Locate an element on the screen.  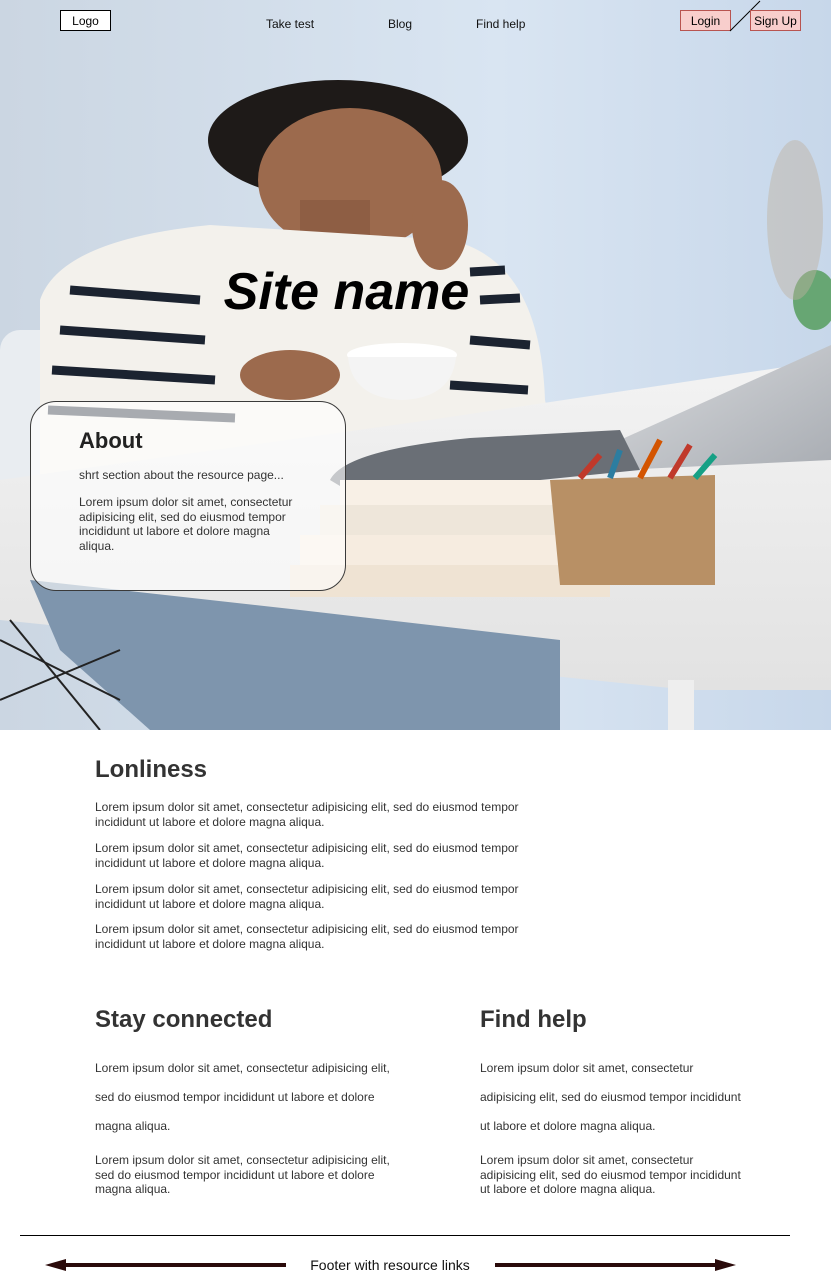
nav-take-test: Take test is located at coordinates (290, 24).